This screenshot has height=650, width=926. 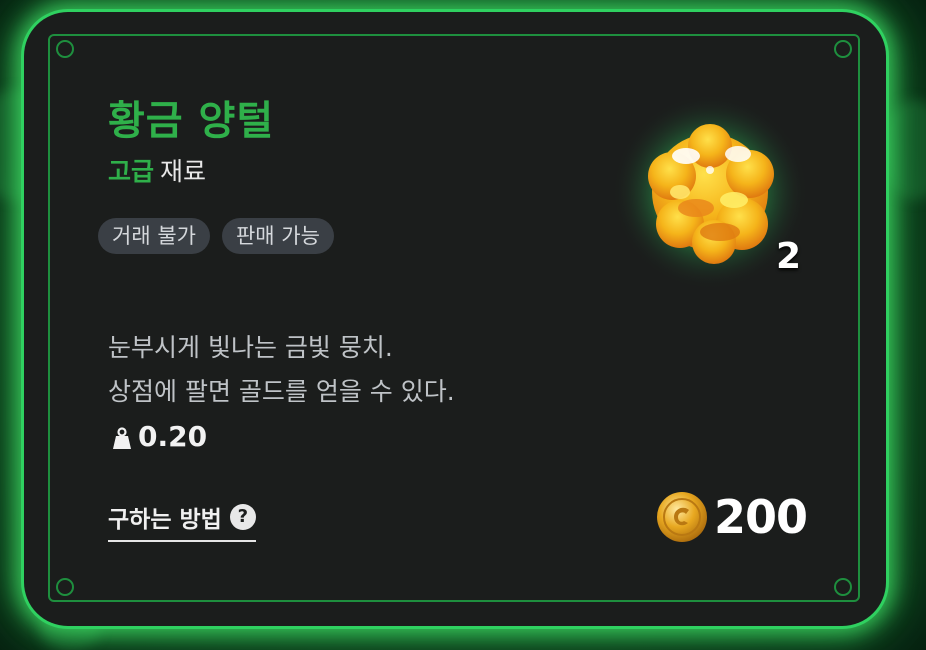 I want to click on item-grade-line: 고급 재료, so click(x=157, y=170).